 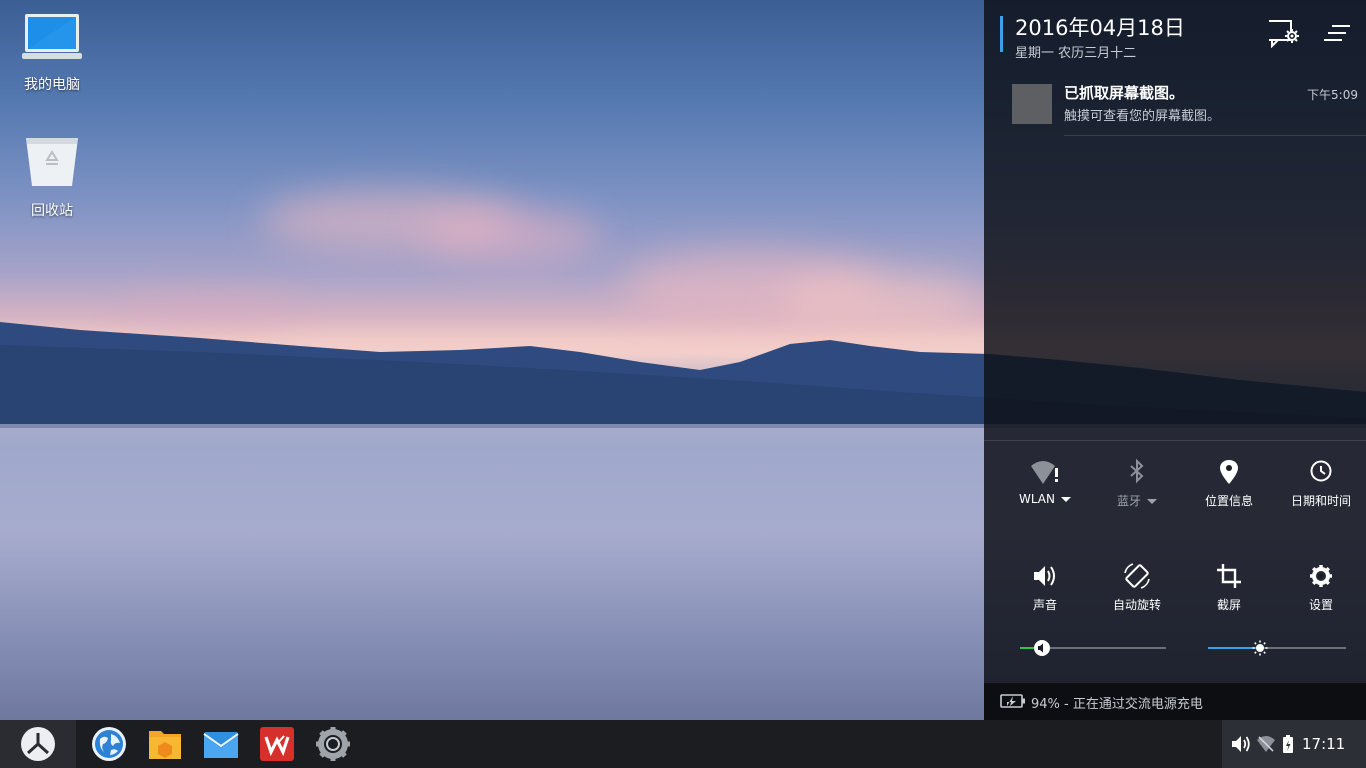 I want to click on wps-office-icon, so click(x=277, y=744).